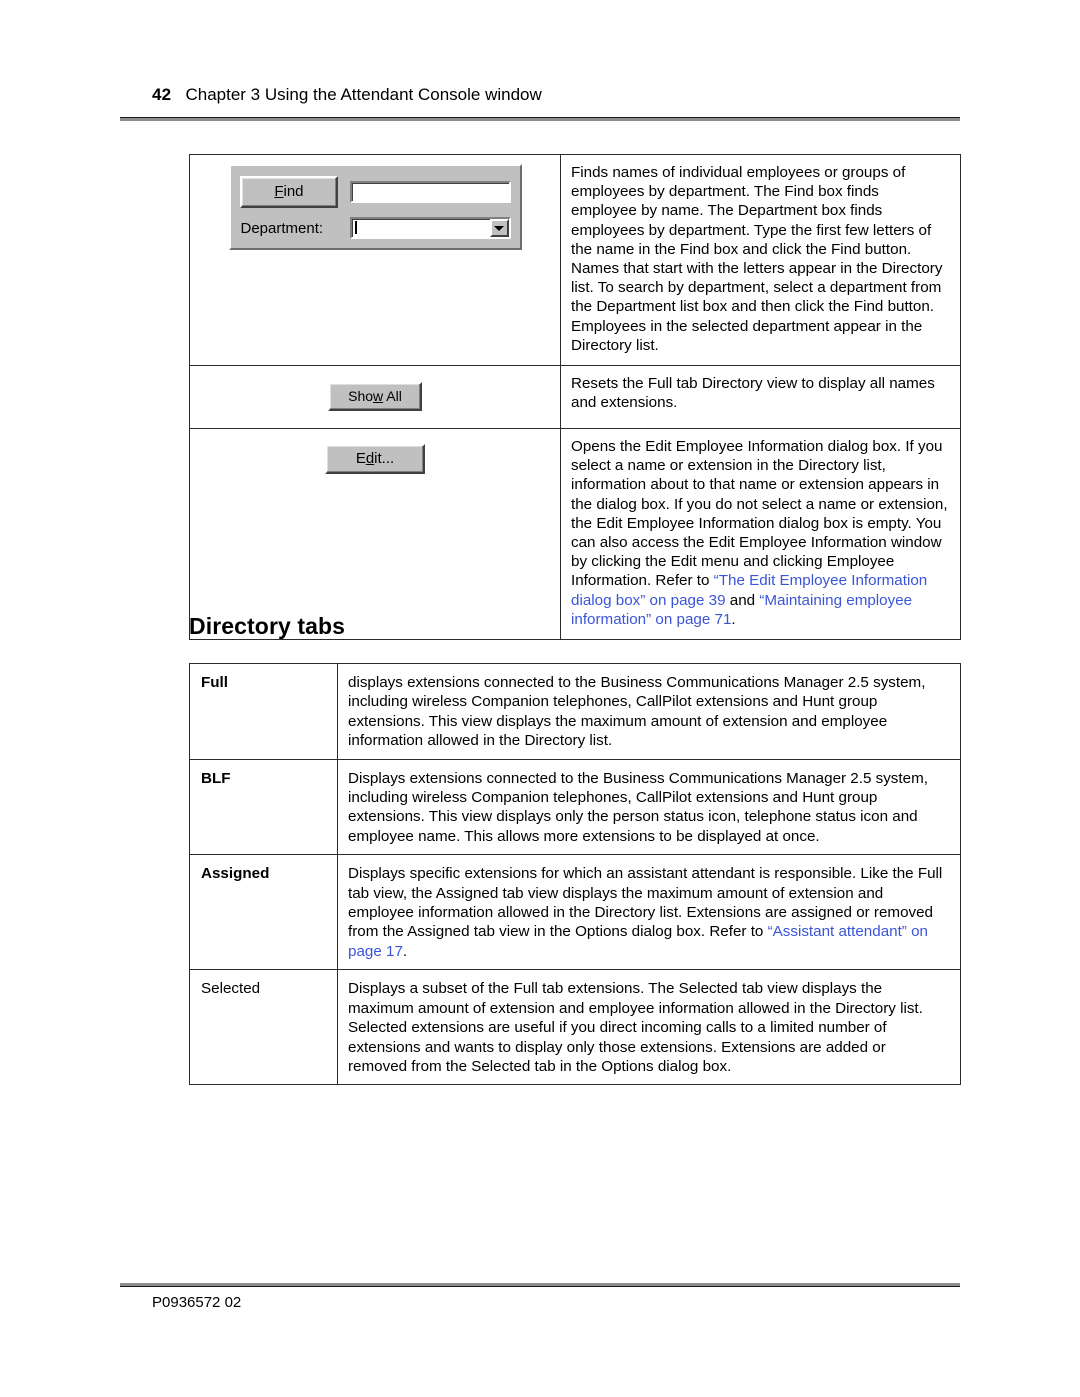 Image resolution: width=1080 pixels, height=1397 pixels. What do you see at coordinates (263, 807) in the screenshot?
I see `tab-term-blf: BLF` at bounding box center [263, 807].